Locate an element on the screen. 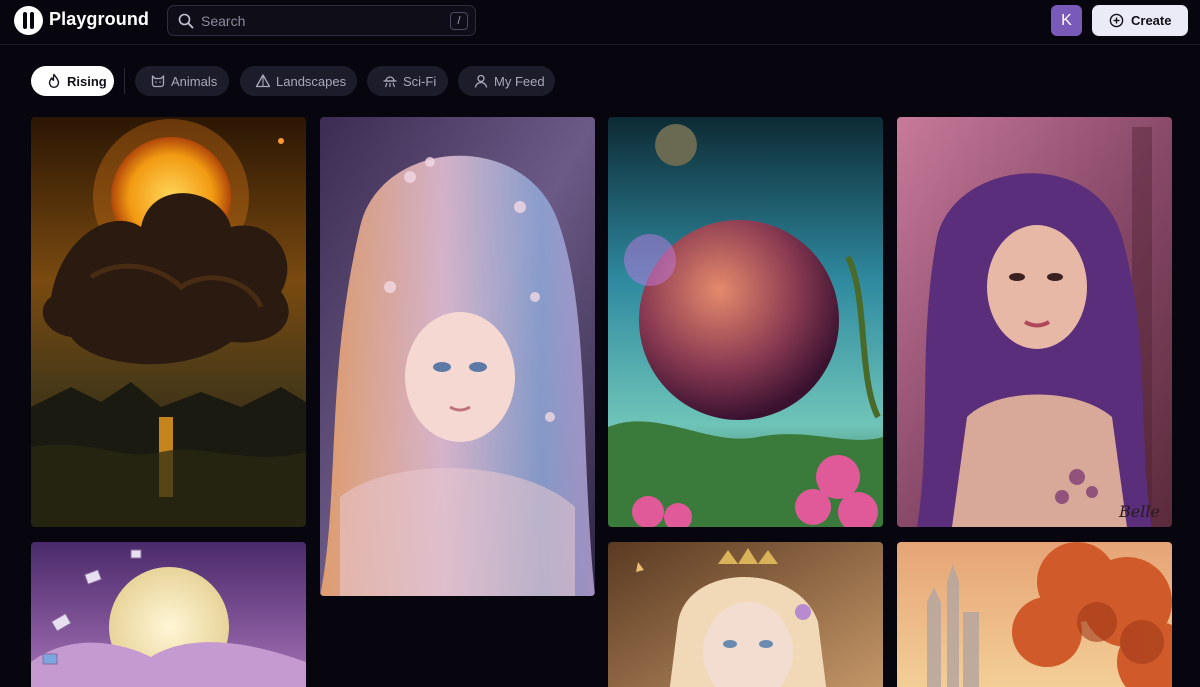  gallery-image: Belle is located at coordinates (1034, 322).